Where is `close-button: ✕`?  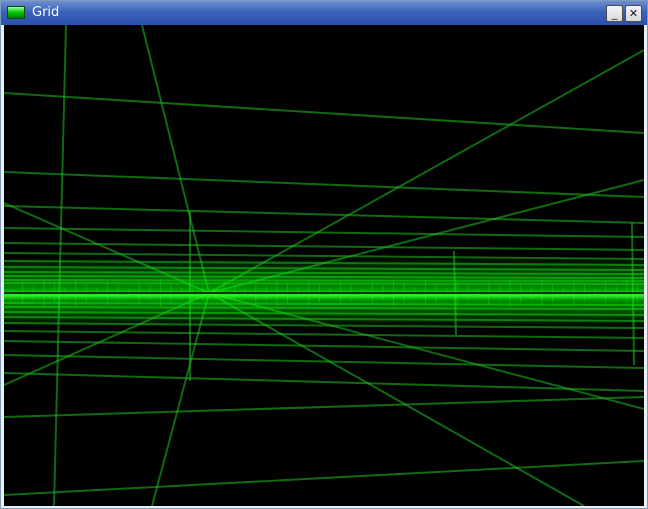 close-button: ✕ is located at coordinates (633, 13).